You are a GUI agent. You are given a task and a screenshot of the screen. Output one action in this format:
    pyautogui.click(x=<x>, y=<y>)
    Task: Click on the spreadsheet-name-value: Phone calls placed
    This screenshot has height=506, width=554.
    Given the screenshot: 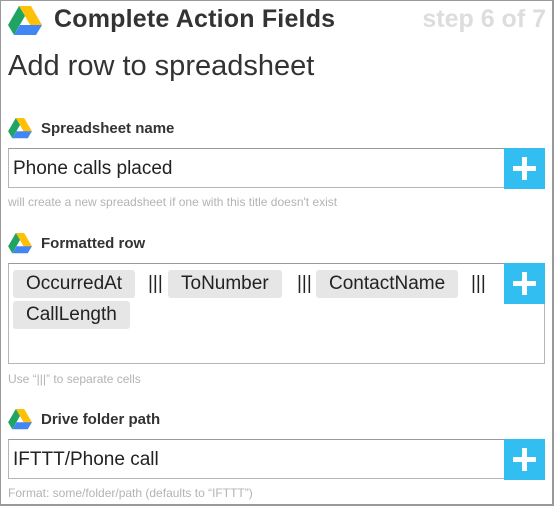 What is the action you would take?
    pyautogui.click(x=93, y=168)
    